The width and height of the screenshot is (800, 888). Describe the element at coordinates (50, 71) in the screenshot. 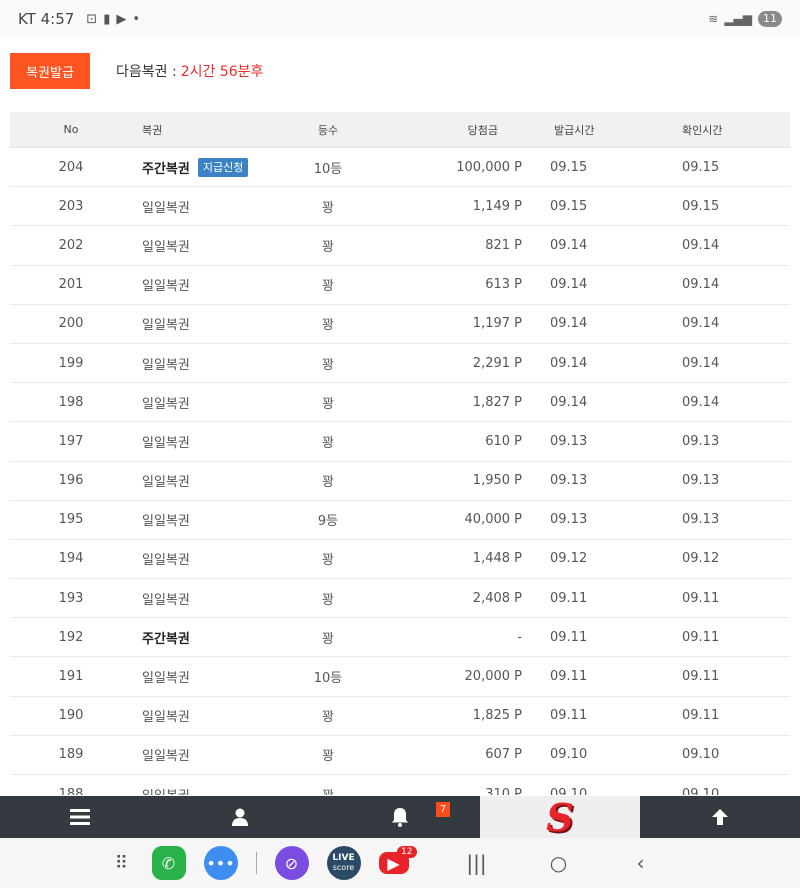

I see `issue-lottery-button: 복권발급` at that location.